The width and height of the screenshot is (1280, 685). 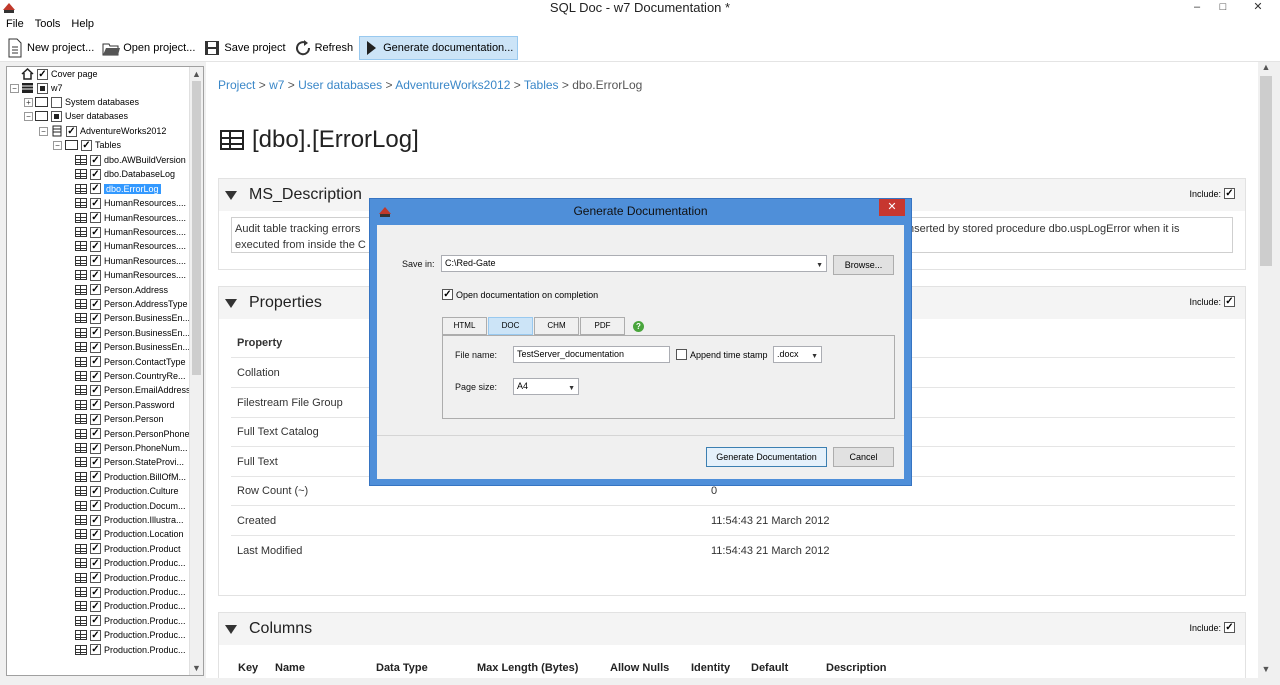 I want to click on expand-toggle: +, so click(x=28, y=102).